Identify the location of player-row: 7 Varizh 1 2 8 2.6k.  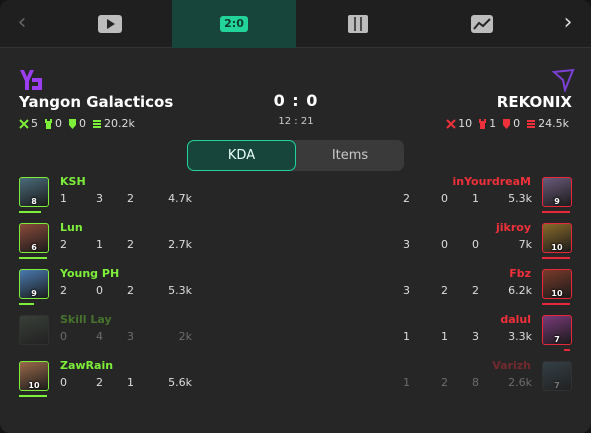
(295, 379).